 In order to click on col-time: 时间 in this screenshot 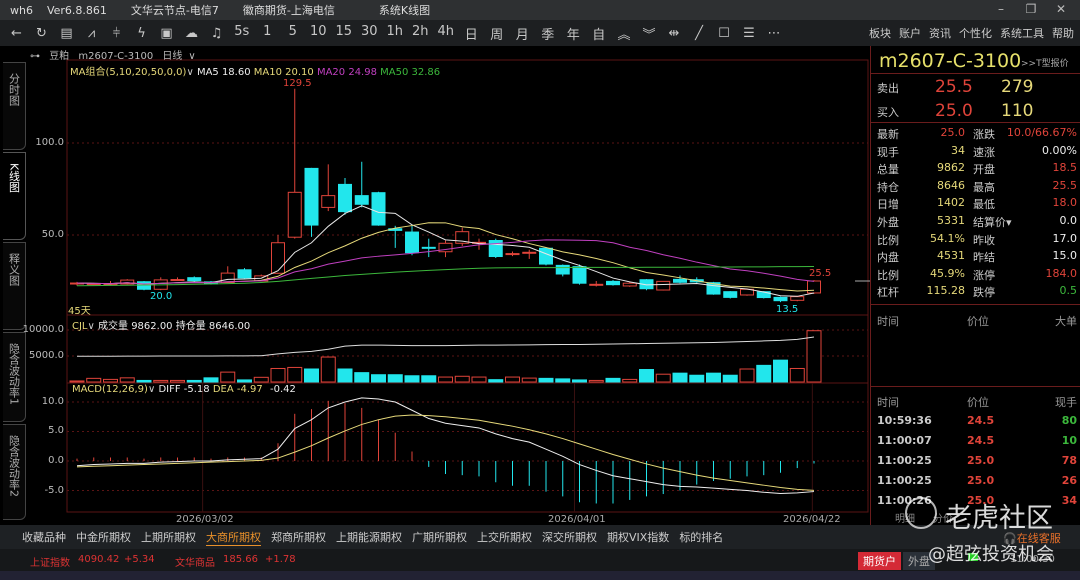, I will do `click(888, 321)`.